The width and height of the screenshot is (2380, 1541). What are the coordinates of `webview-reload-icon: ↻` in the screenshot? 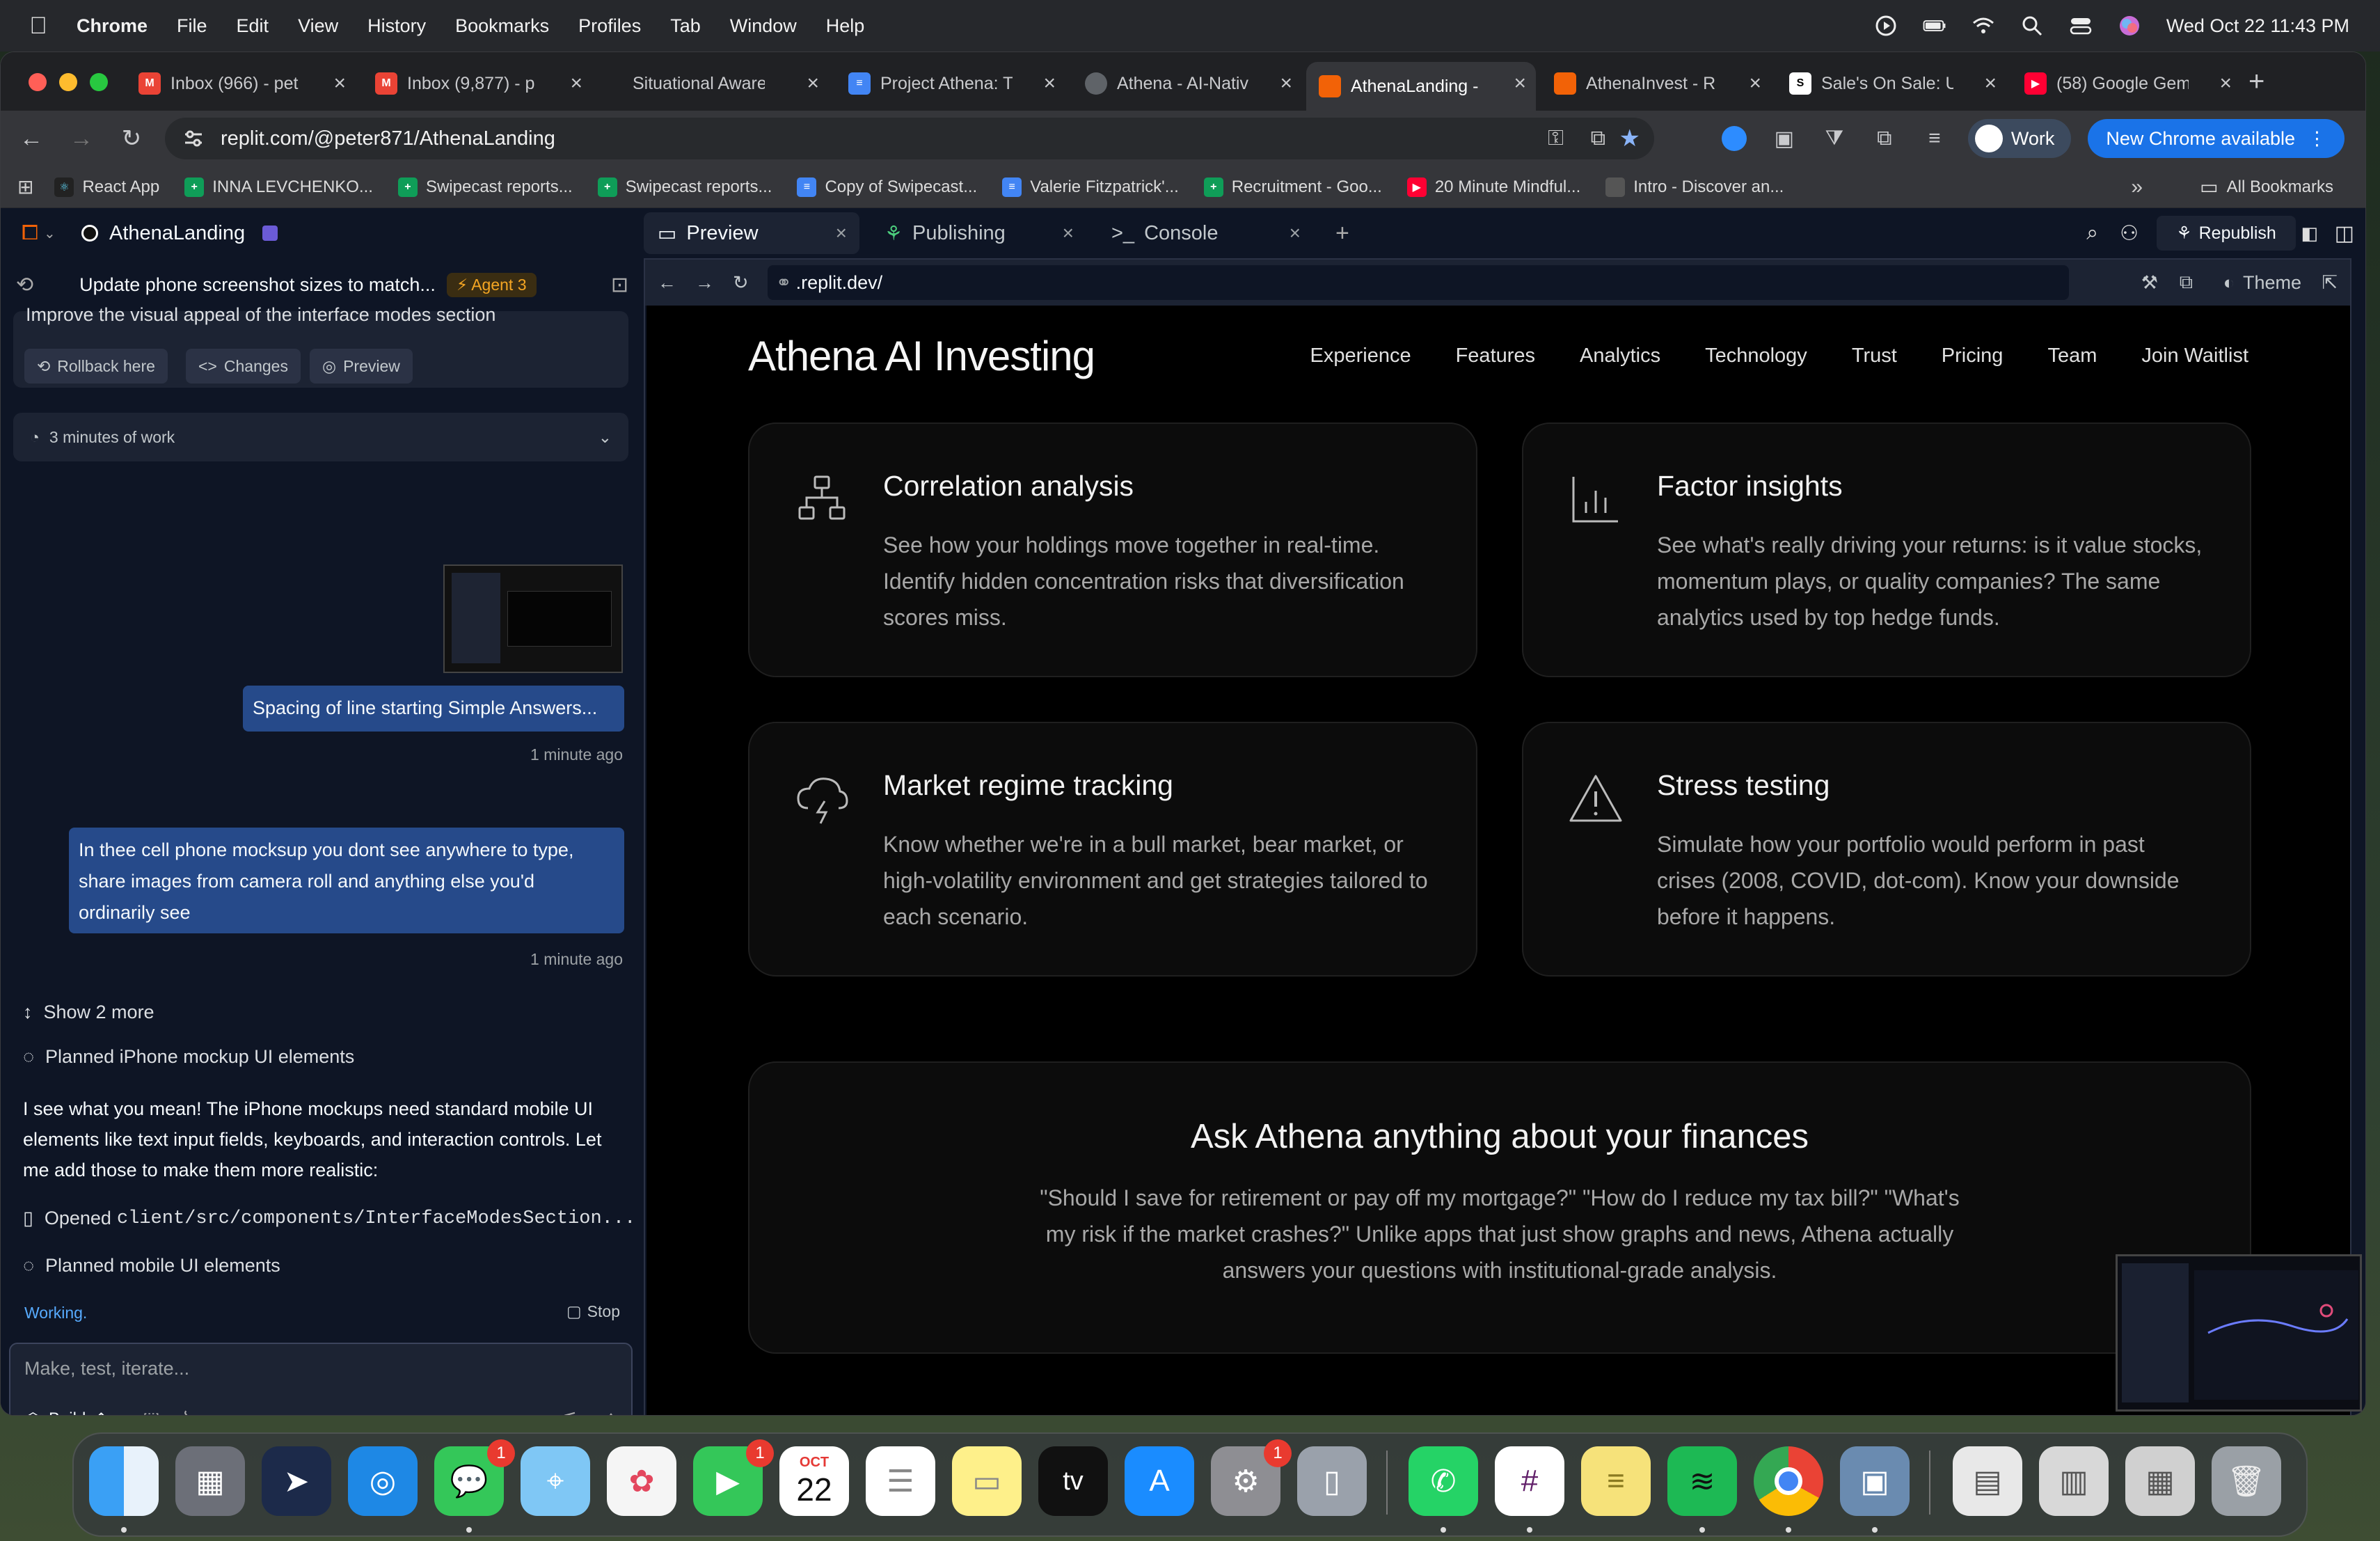 It's located at (741, 283).